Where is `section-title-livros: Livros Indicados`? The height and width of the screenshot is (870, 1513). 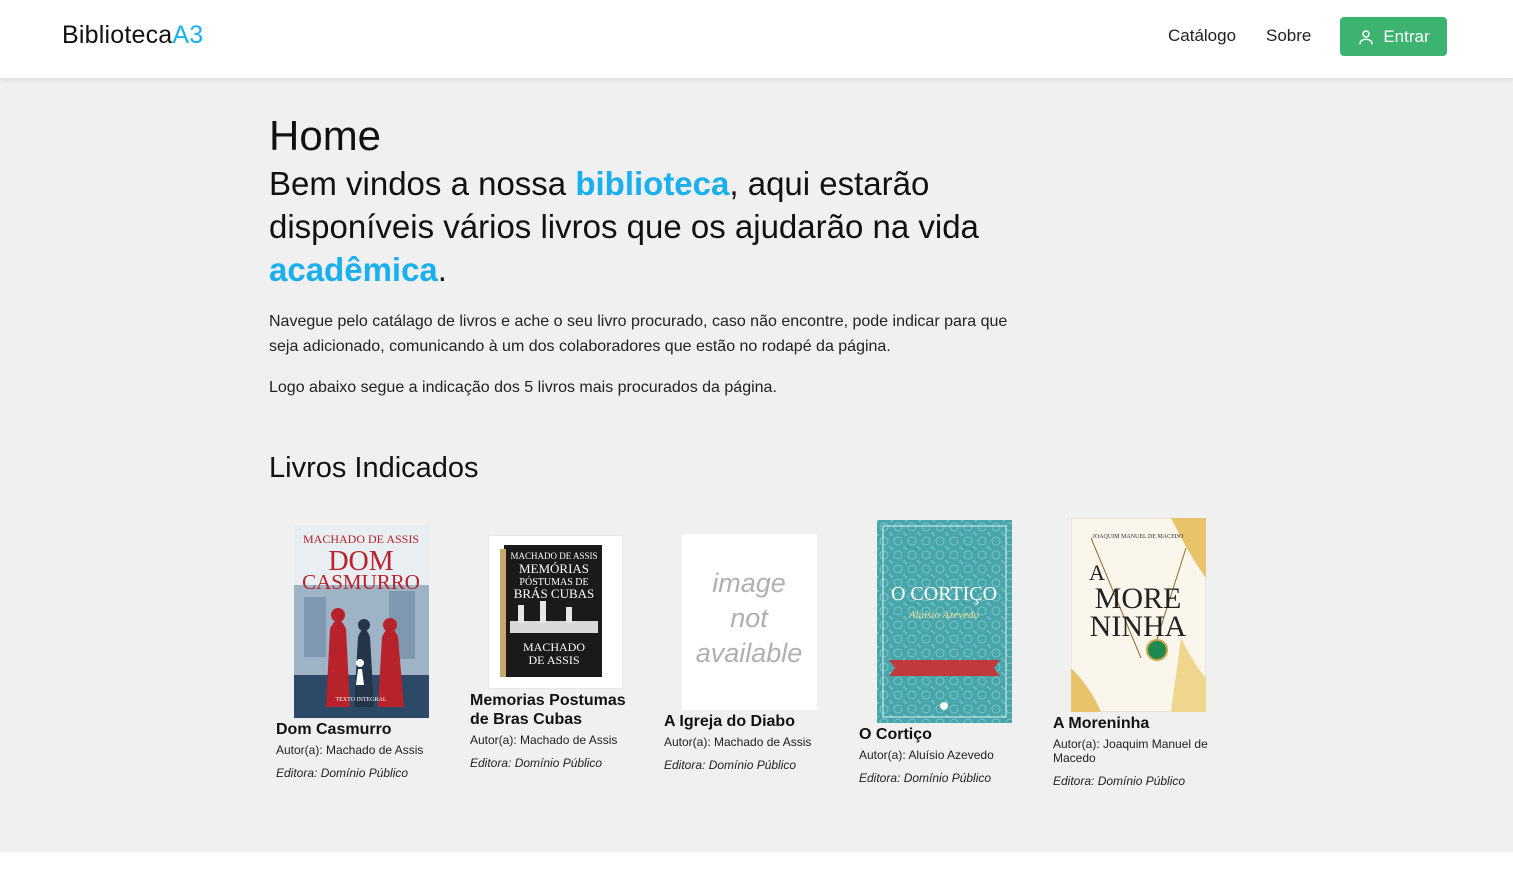
section-title-livros: Livros Indicados is located at coordinates (374, 468).